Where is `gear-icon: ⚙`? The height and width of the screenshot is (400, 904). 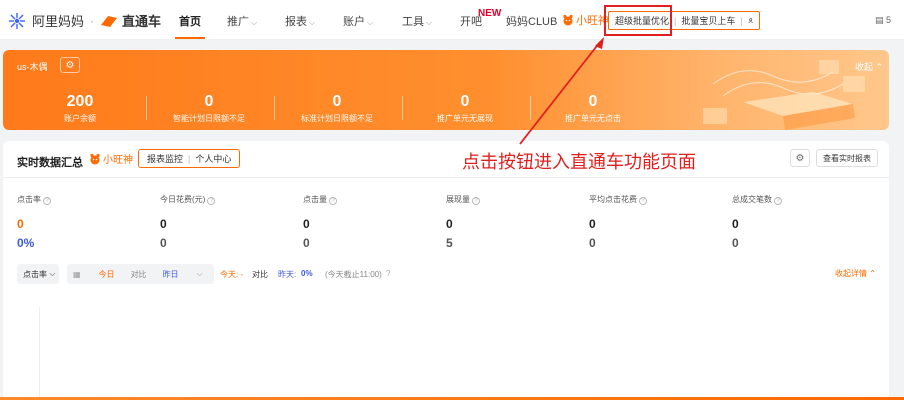
gear-icon: ⚙ is located at coordinates (800, 158).